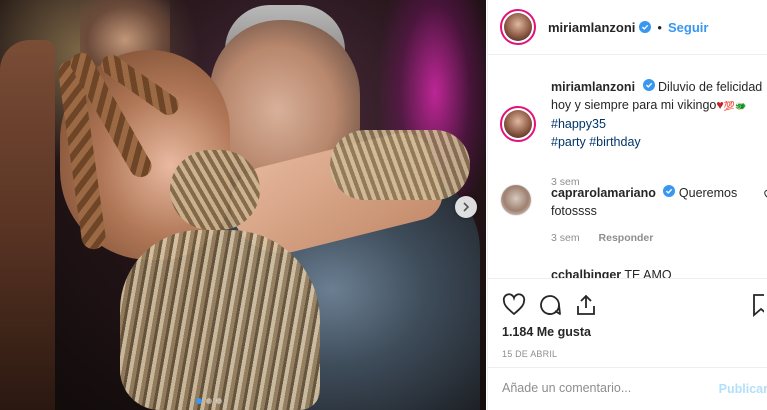 This screenshot has width=767, height=410. What do you see at coordinates (530, 354) in the screenshot?
I see `post-date: 15 DE ABRIL` at bounding box center [530, 354].